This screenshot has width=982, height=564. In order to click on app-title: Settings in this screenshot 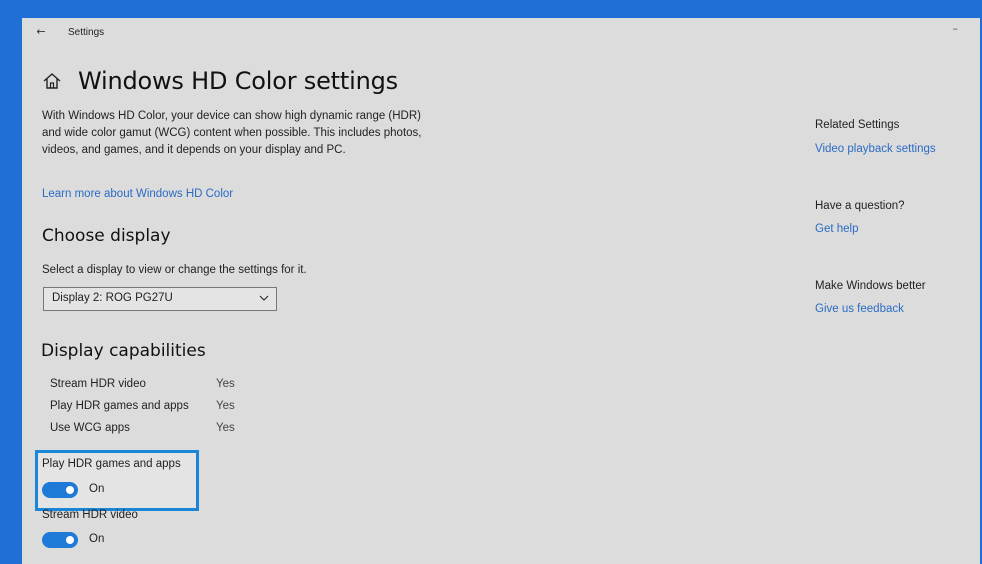, I will do `click(86, 32)`.